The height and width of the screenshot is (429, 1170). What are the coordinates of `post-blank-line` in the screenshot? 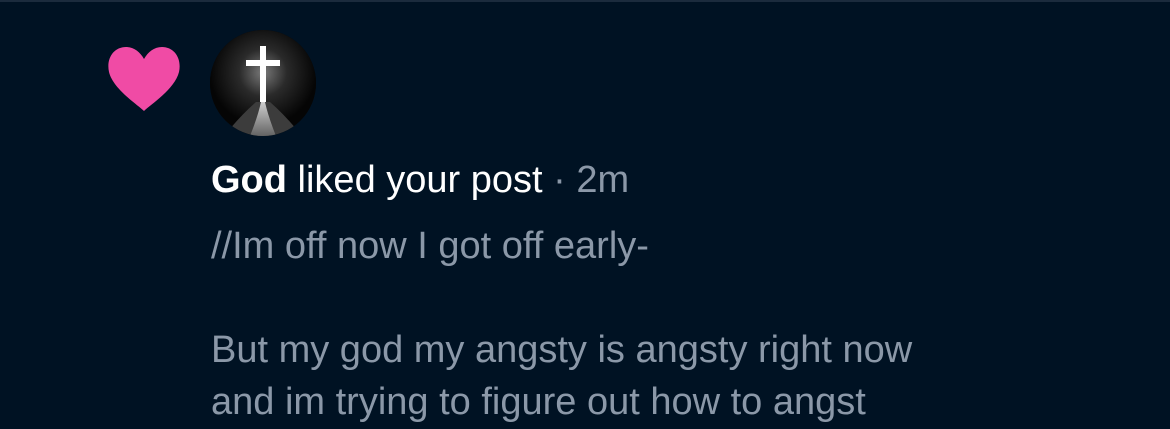 It's located at (561, 298).